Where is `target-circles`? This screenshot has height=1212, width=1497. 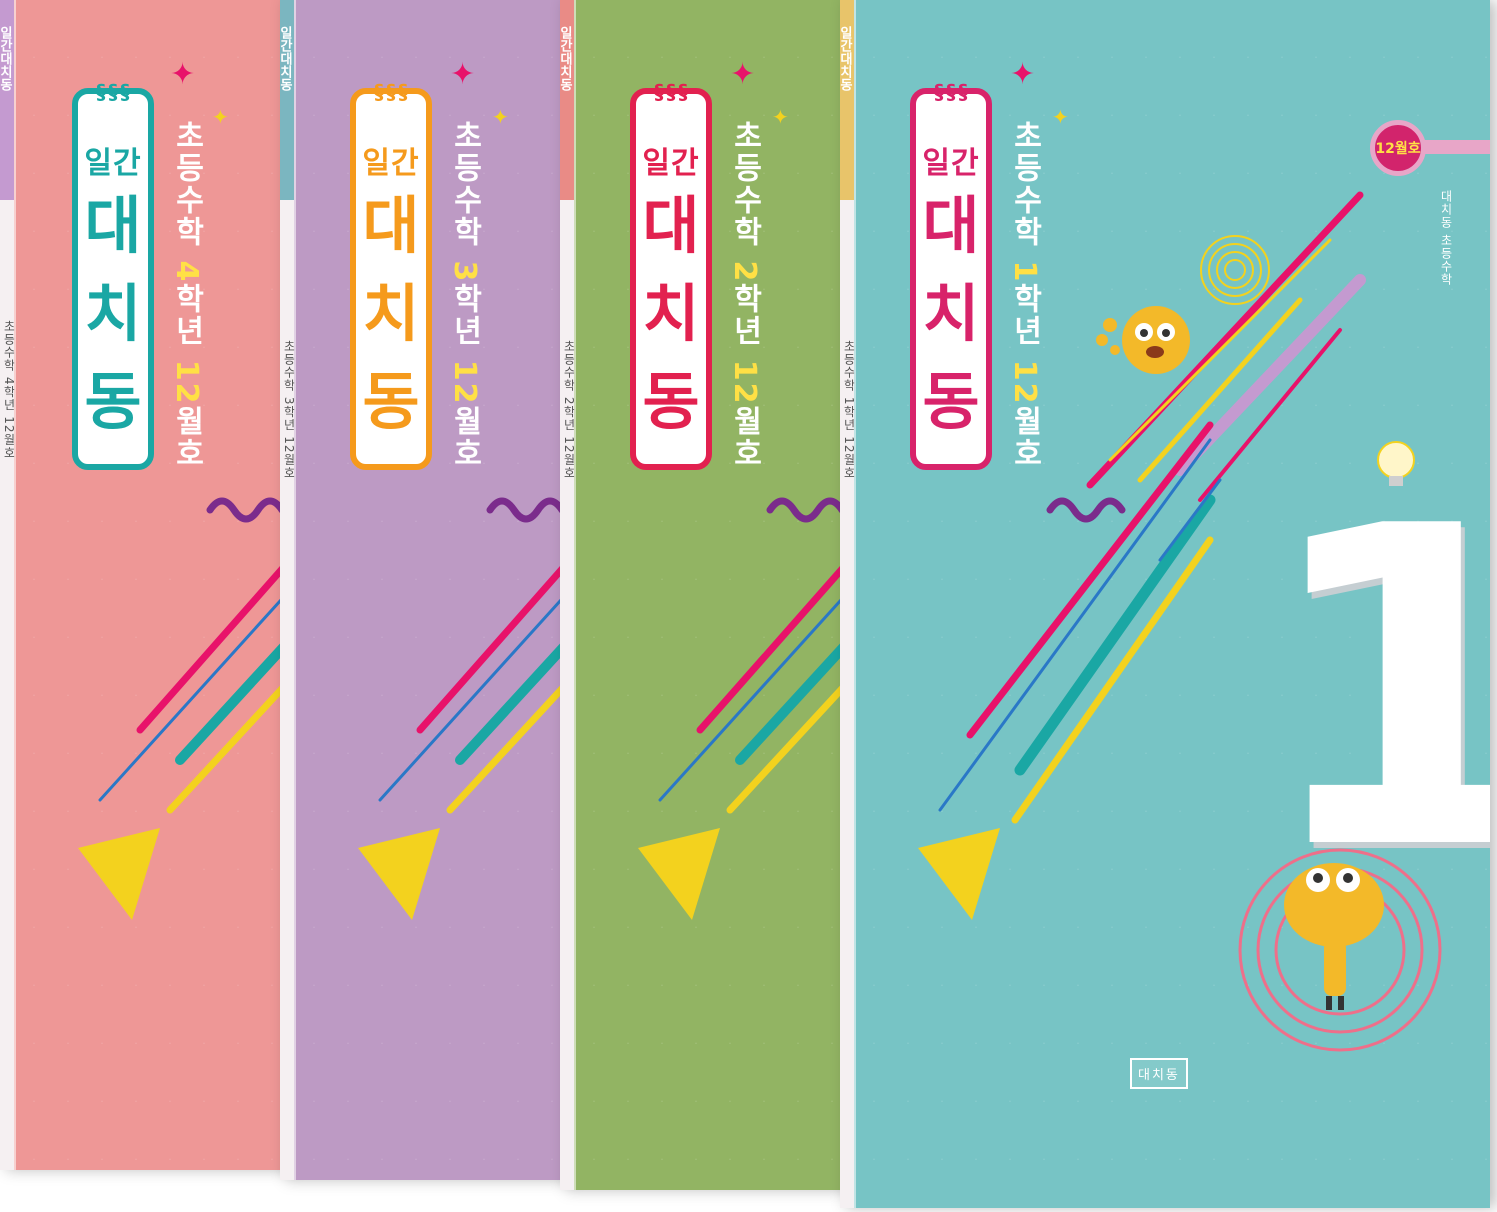
target-circles is located at coordinates (1235, 270).